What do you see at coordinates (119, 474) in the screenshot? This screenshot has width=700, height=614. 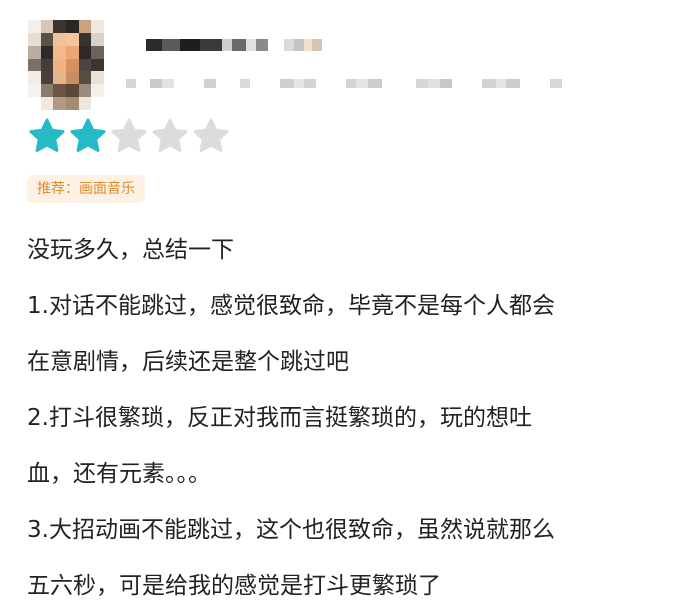 I see `review-line: 血，还有元素。。。` at bounding box center [119, 474].